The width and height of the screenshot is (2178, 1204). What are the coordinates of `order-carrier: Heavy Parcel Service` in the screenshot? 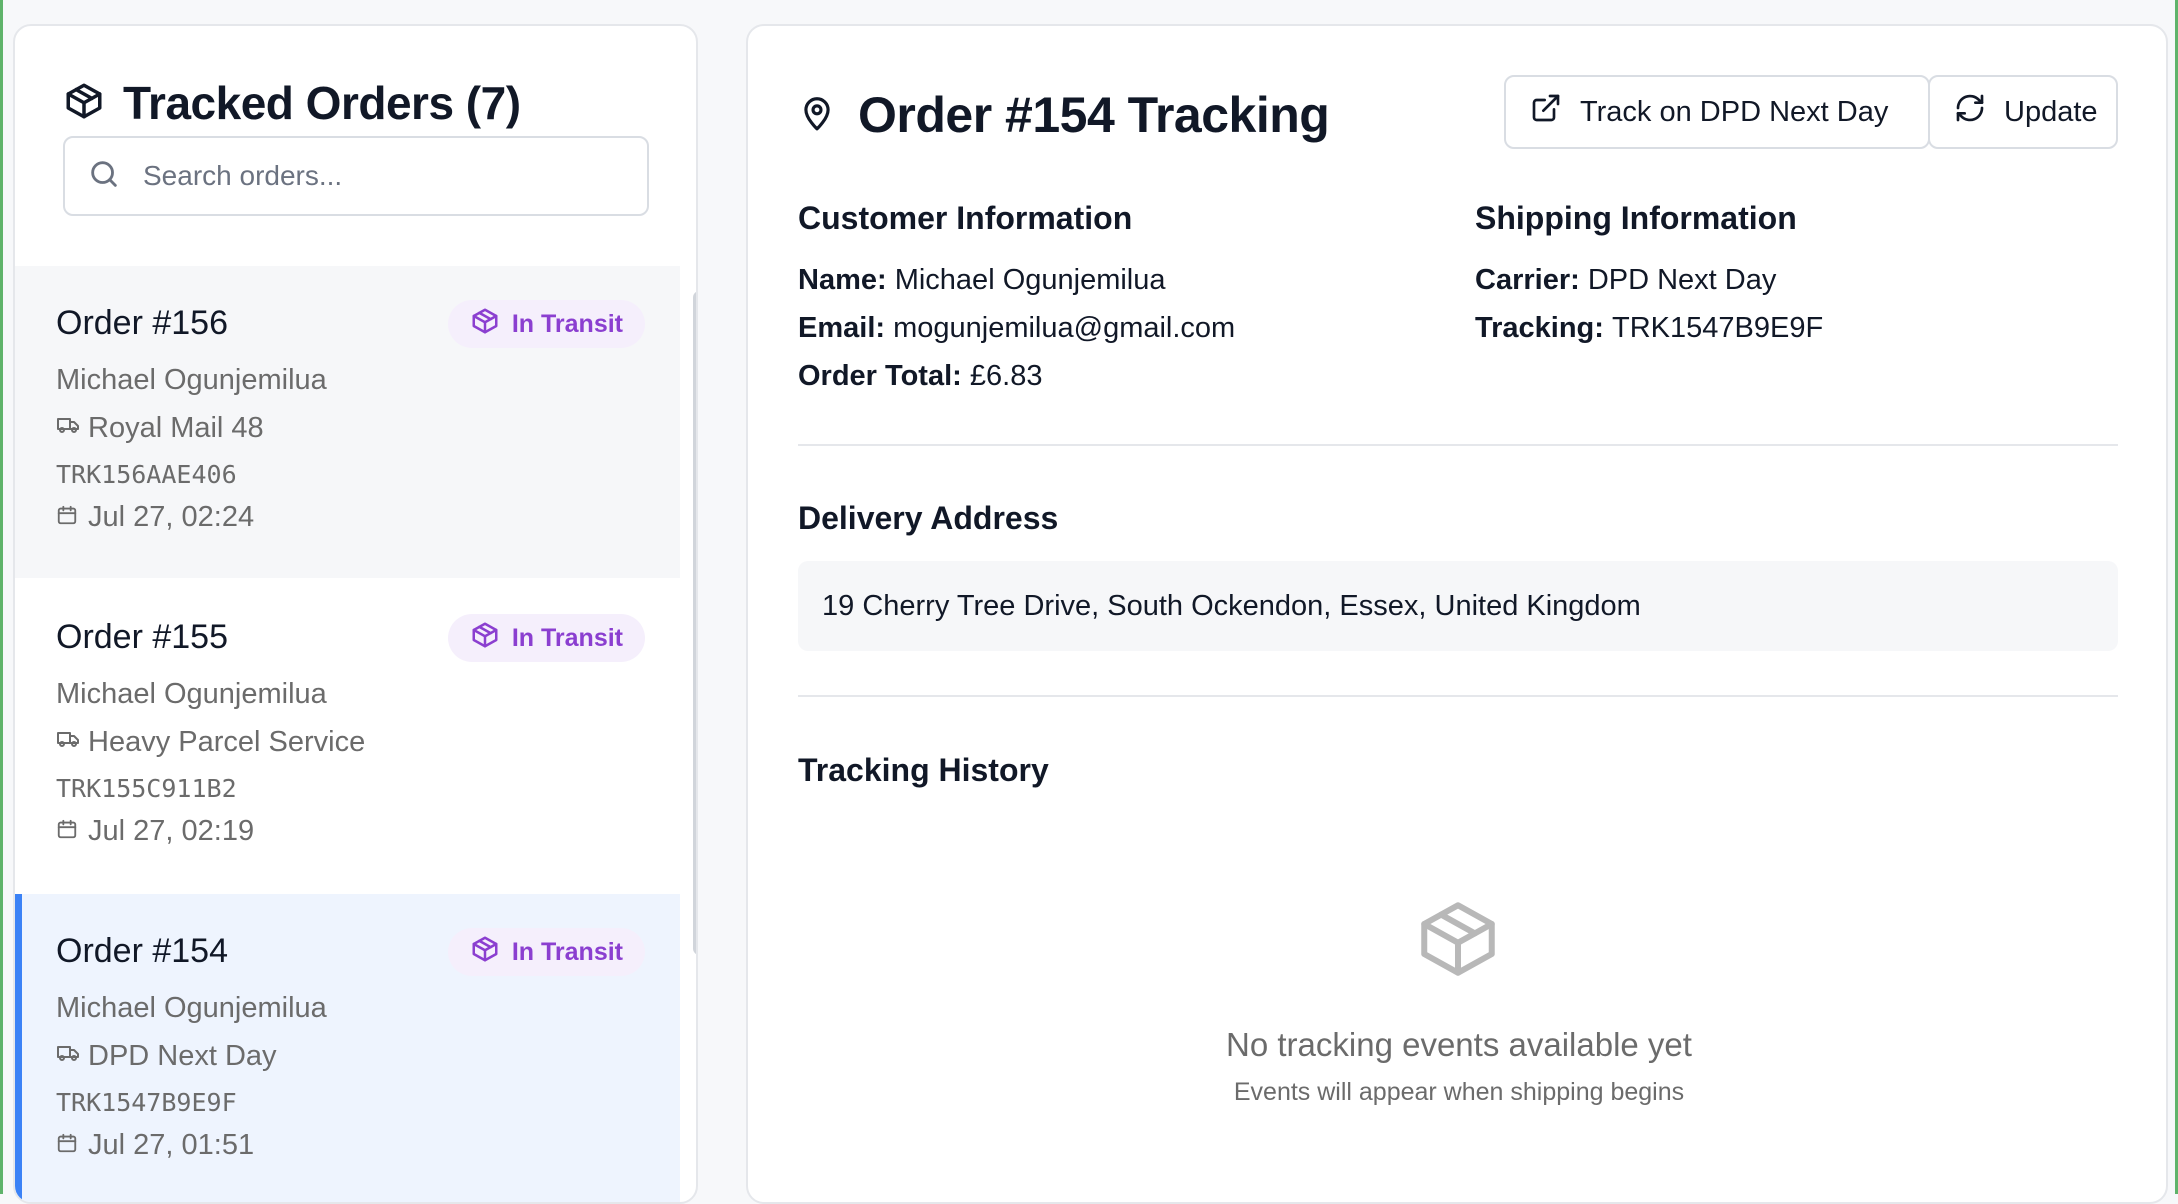 It's located at (210, 742).